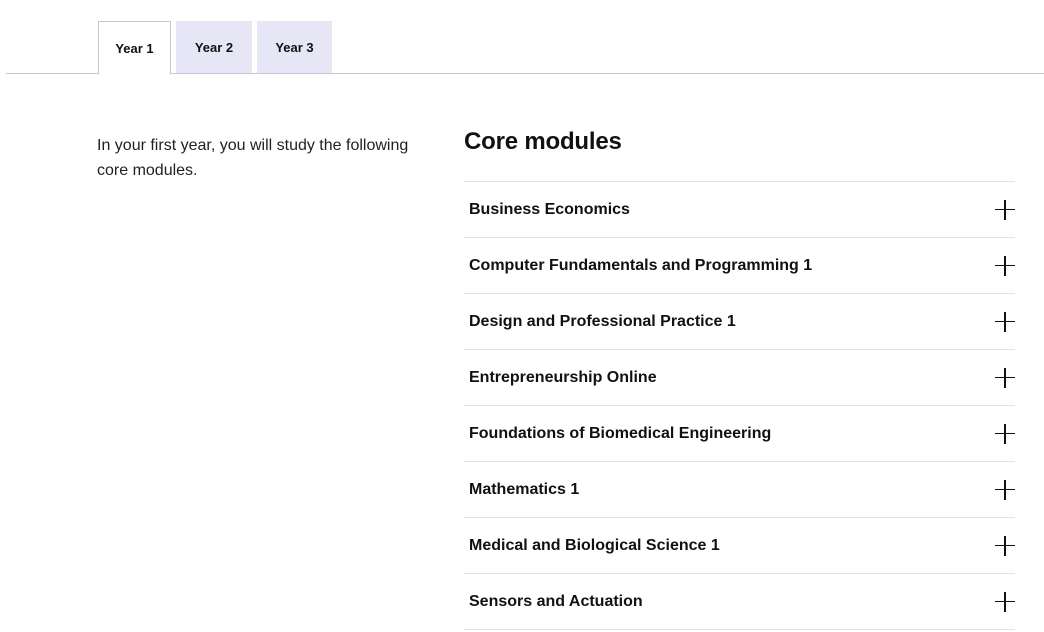  Describe the element at coordinates (524, 489) in the screenshot. I see `module-title: Mathematics 1` at that location.